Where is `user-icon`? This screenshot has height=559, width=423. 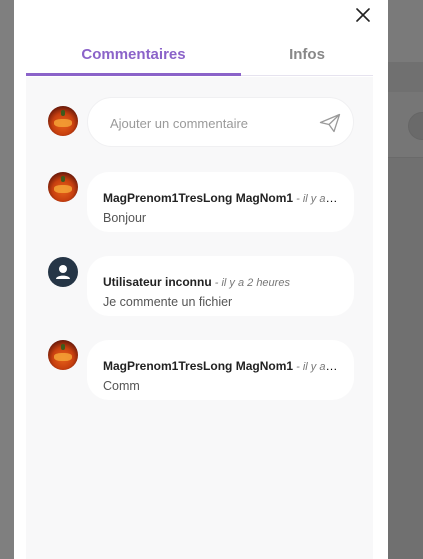 user-icon is located at coordinates (63, 272).